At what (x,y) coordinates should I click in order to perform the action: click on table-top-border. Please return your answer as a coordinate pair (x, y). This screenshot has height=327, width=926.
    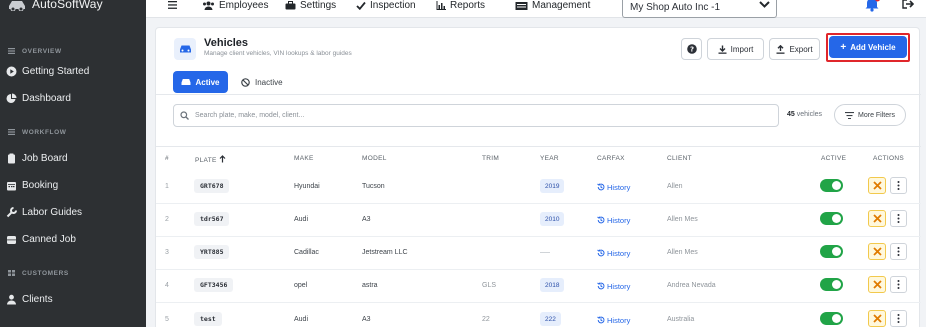
    Looking at the image, I should click on (538, 146).